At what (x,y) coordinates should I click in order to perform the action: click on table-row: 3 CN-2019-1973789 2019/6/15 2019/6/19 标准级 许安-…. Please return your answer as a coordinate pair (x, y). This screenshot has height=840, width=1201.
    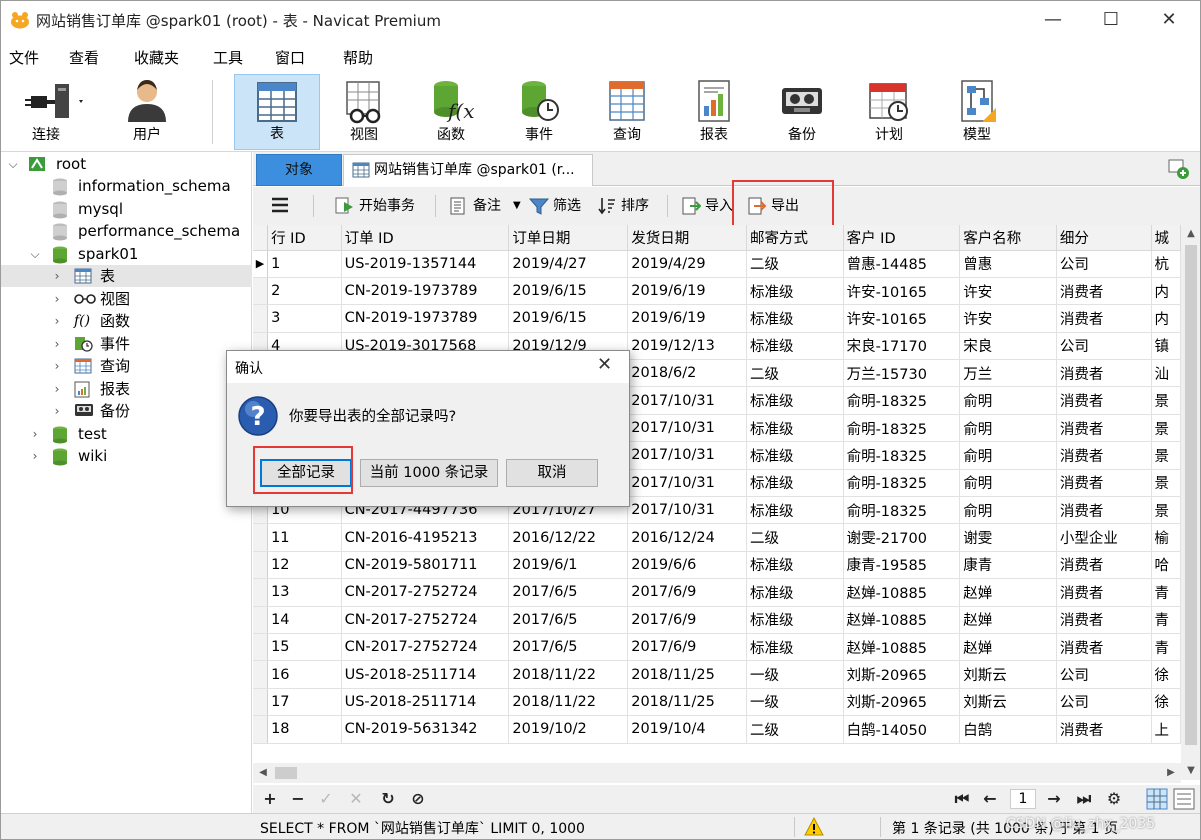
    Looking at the image, I should click on (717, 318).